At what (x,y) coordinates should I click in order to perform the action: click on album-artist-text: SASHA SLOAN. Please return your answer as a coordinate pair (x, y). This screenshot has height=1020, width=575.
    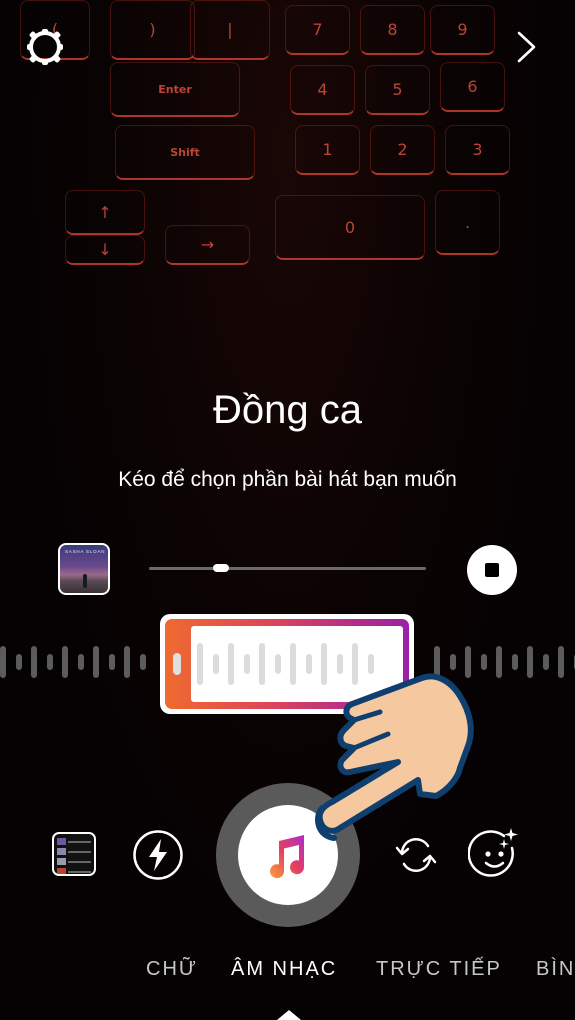
    Looking at the image, I should click on (85, 551).